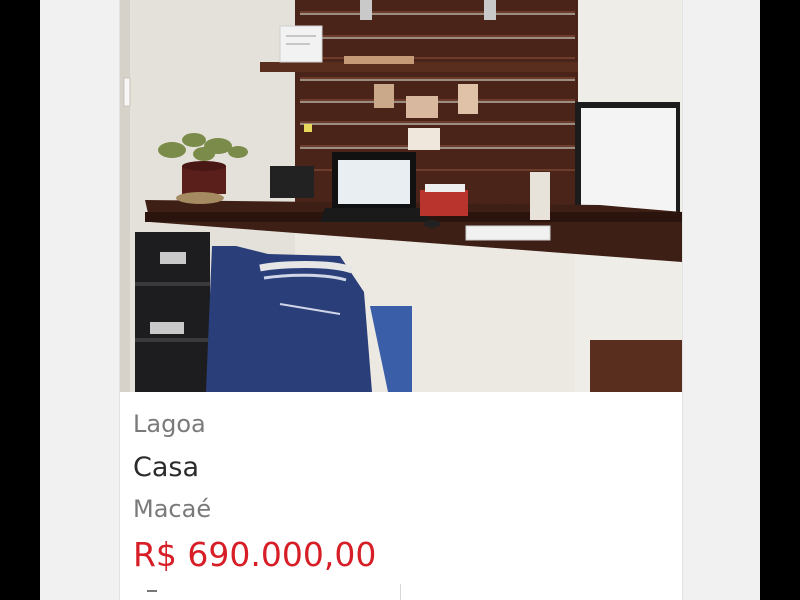 This screenshot has height=600, width=800. What do you see at coordinates (166, 467) in the screenshot?
I see `listing-property-type: Casa` at bounding box center [166, 467].